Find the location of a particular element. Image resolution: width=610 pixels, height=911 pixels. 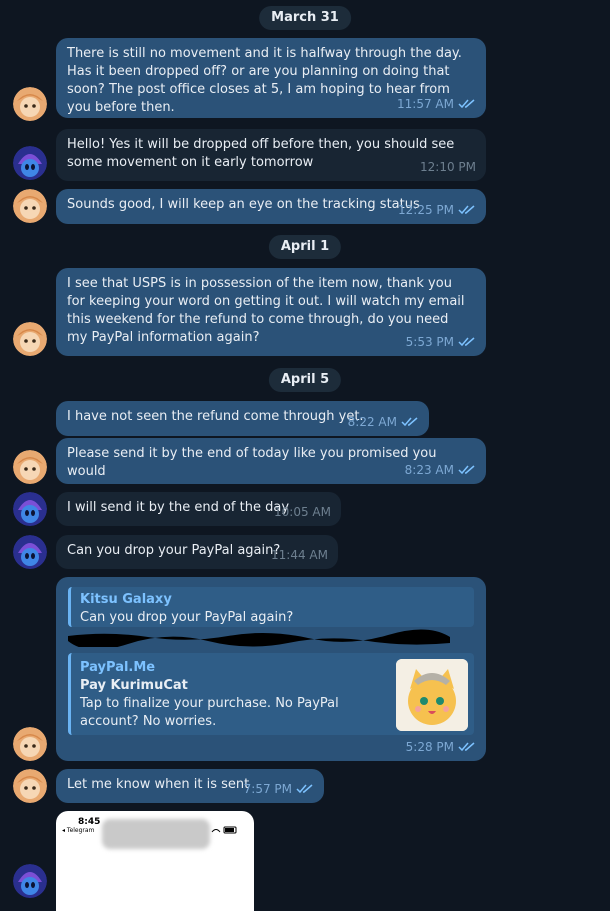

date-separator-april-1: April 1 is located at coordinates (305, 247).